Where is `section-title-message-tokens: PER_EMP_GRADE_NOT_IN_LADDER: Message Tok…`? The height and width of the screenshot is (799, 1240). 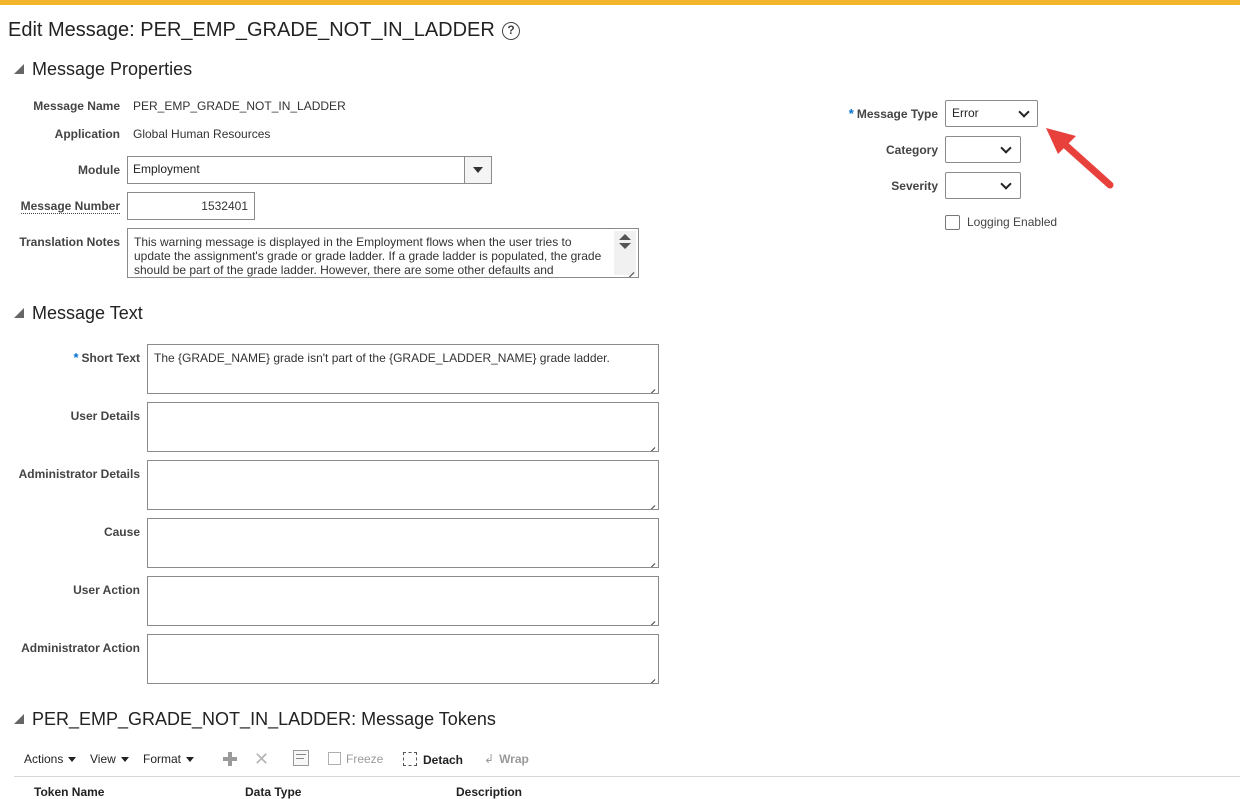 section-title-message-tokens: PER_EMP_GRADE_NOT_IN_LADDER: Message Tok… is located at coordinates (264, 719).